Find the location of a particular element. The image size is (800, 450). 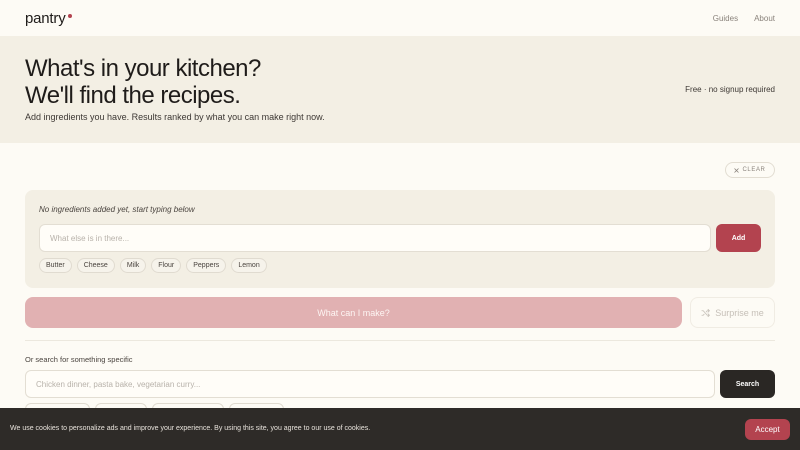

recipe-search-input is located at coordinates (370, 384).